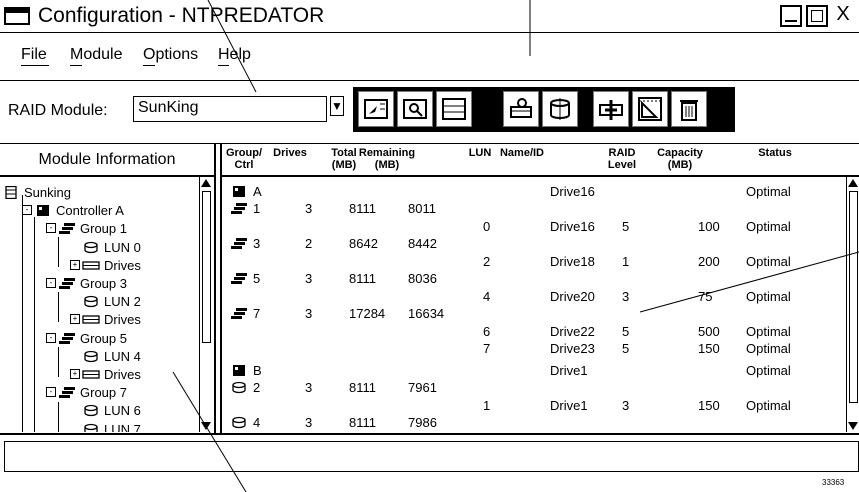  What do you see at coordinates (337, 106) in the screenshot?
I see `dropdown-arrow-icon: ▼` at bounding box center [337, 106].